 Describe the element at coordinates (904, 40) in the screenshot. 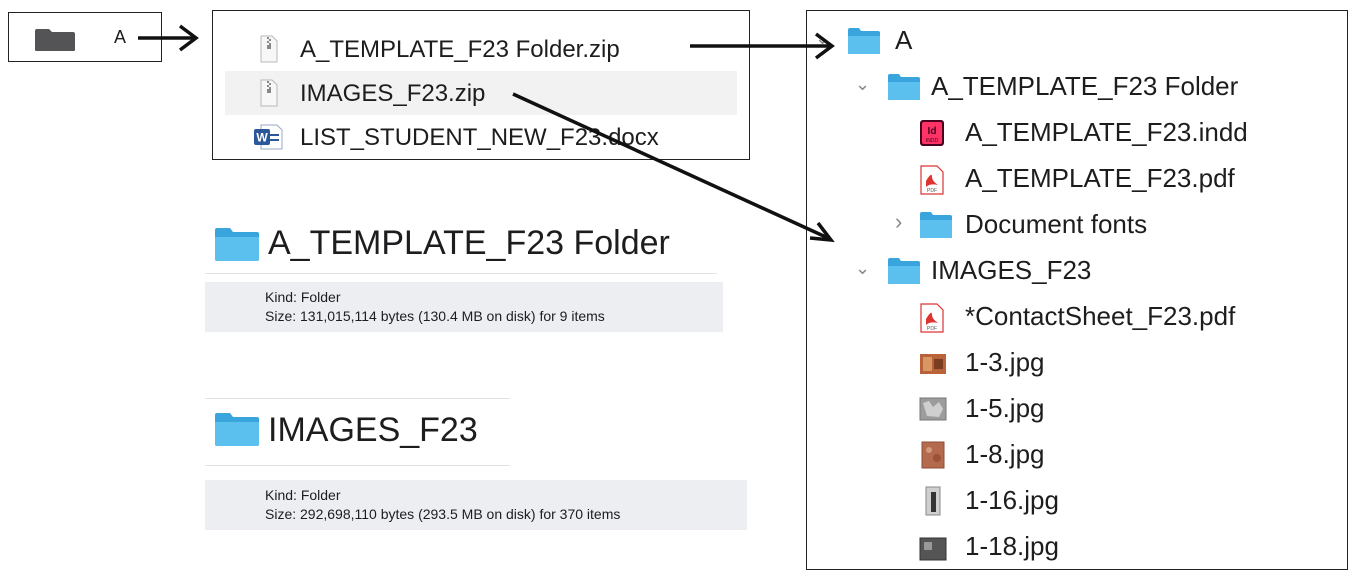

I see `tree-item-label: A` at that location.